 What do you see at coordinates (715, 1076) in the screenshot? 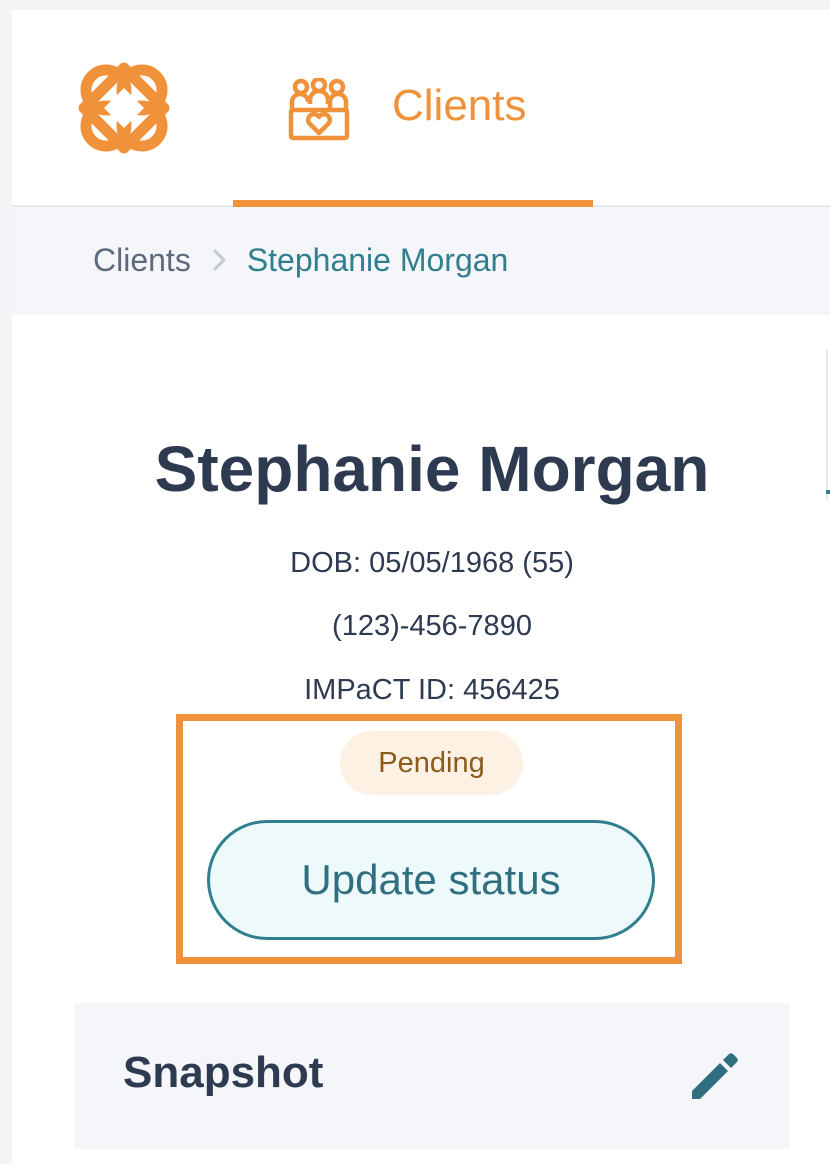
I see `pencil-icon` at bounding box center [715, 1076].